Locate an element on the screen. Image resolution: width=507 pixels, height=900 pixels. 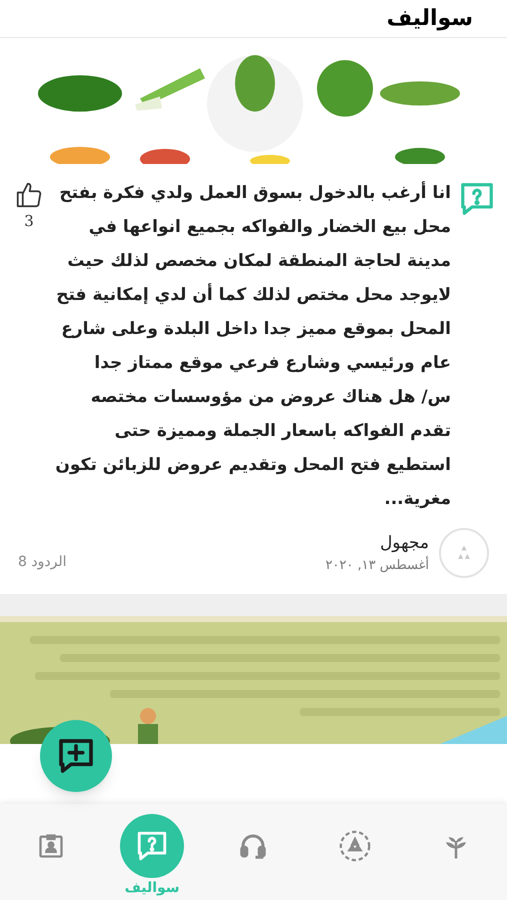
question-chat-icon is located at coordinates (477, 199).